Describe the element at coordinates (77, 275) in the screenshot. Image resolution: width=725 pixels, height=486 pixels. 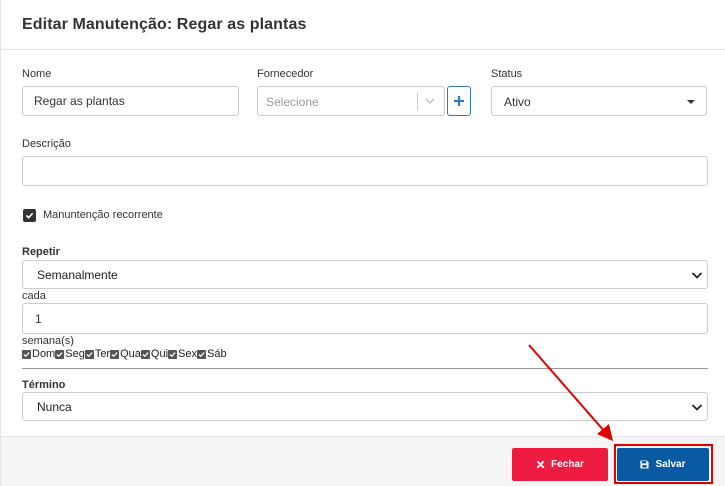
I see `repetir-value: Semanalmente` at that location.